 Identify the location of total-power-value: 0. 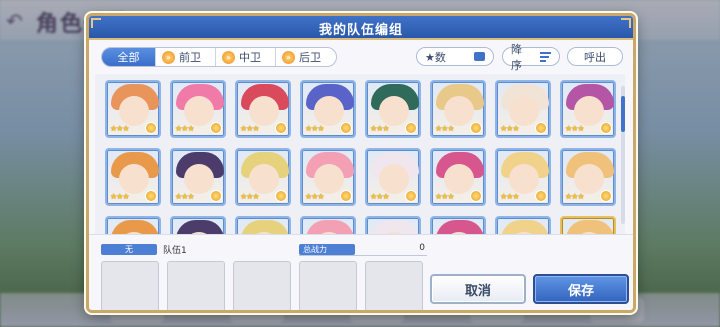
(422, 248).